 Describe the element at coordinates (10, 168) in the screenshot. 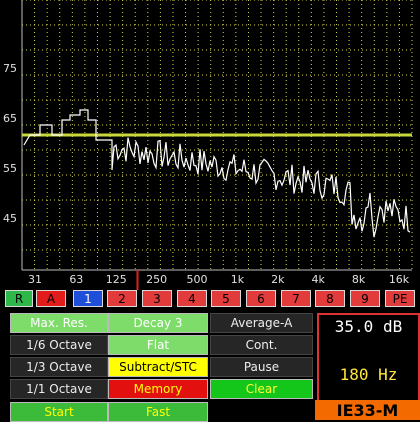

I see `y-tick-label: 55` at that location.